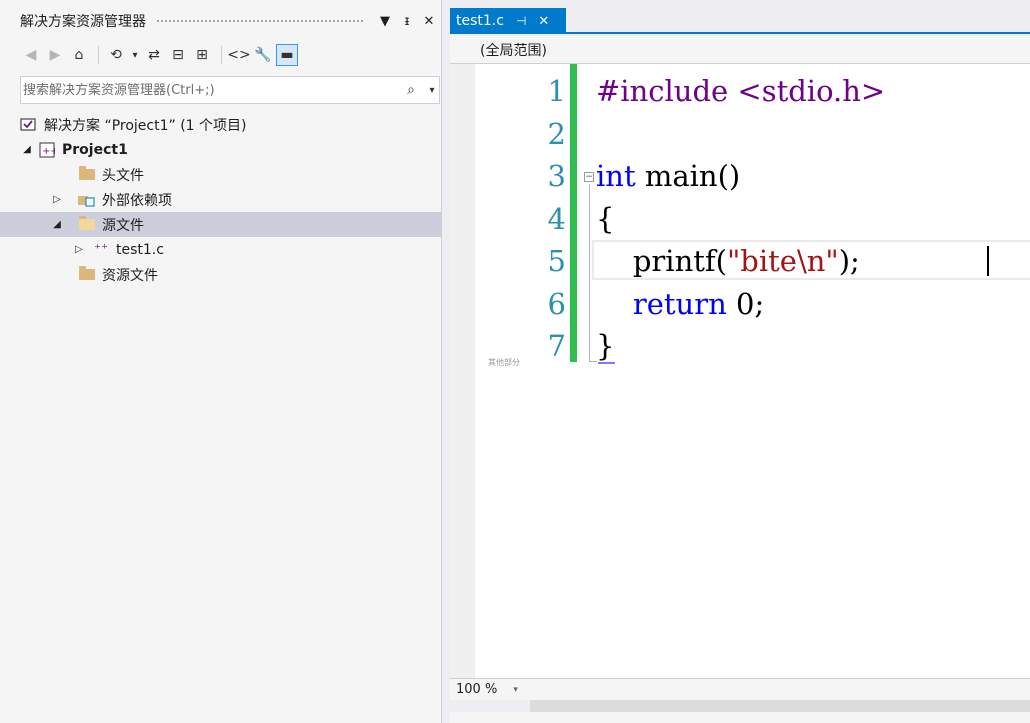  What do you see at coordinates (556, 261) in the screenshot?
I see `line-number: 5` at bounding box center [556, 261].